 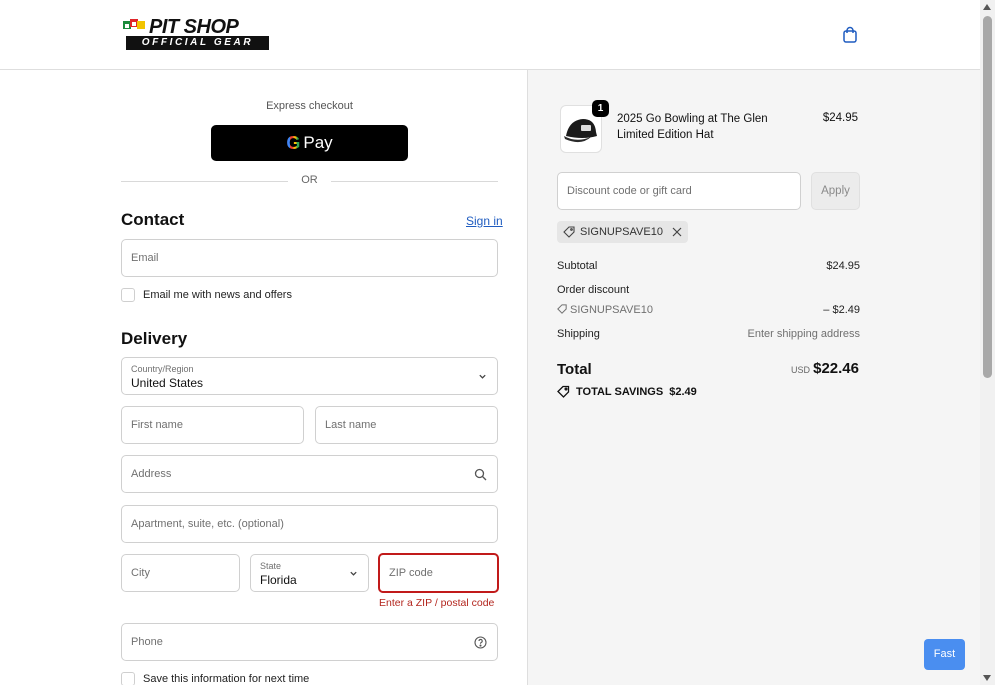 What do you see at coordinates (484, 221) in the screenshot?
I see `sign-in-link: Sign in` at bounding box center [484, 221].